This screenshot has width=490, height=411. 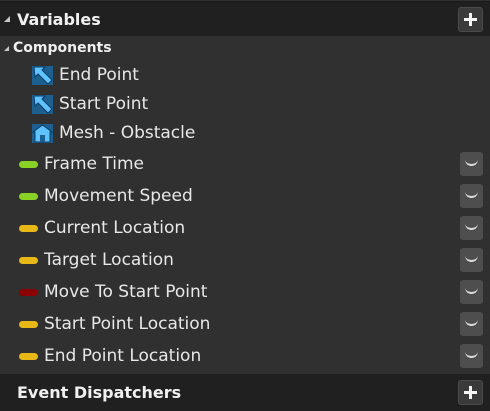 I want to click on component-label: End Point, so click(x=99, y=75).